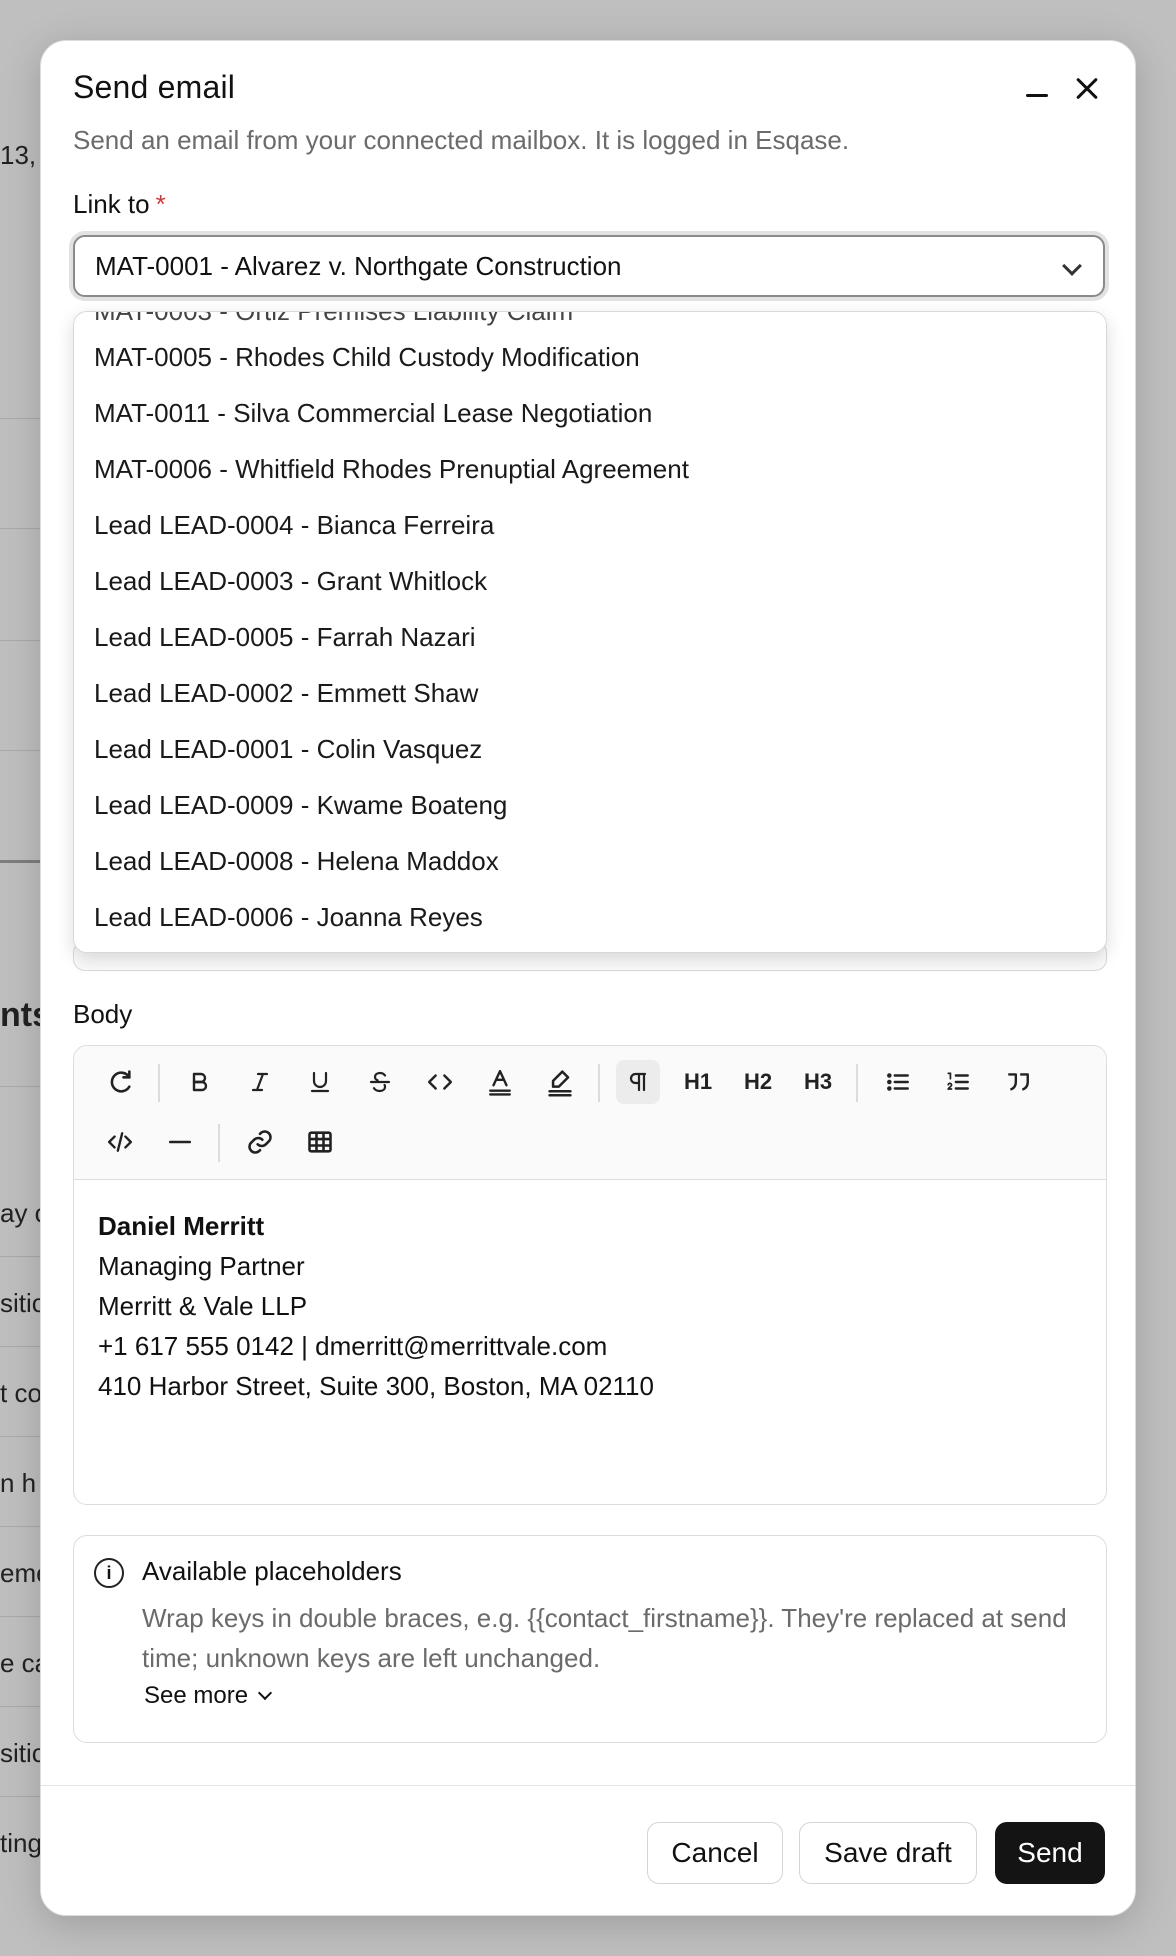  Describe the element at coordinates (888, 1853) in the screenshot. I see `save-draft-button: Save draft` at that location.